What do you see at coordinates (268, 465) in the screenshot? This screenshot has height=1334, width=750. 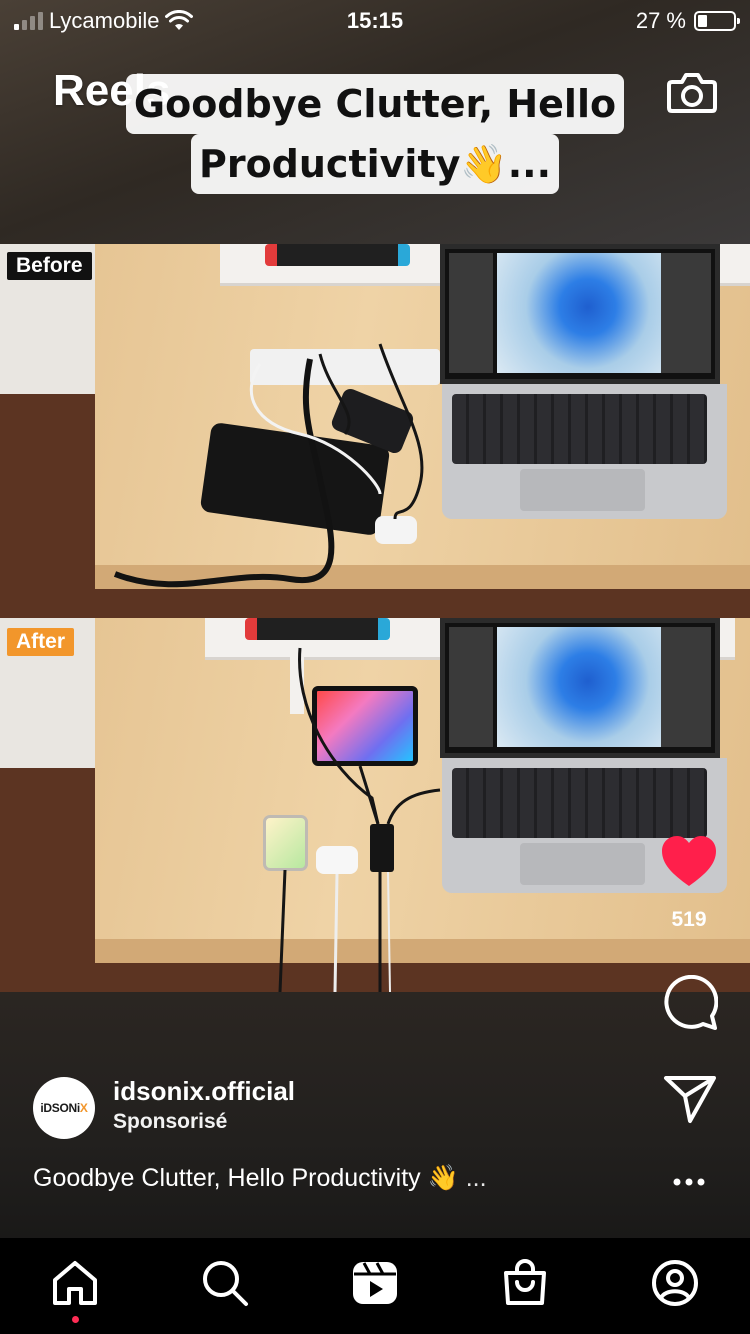 I see `tangled-cables` at bounding box center [268, 465].